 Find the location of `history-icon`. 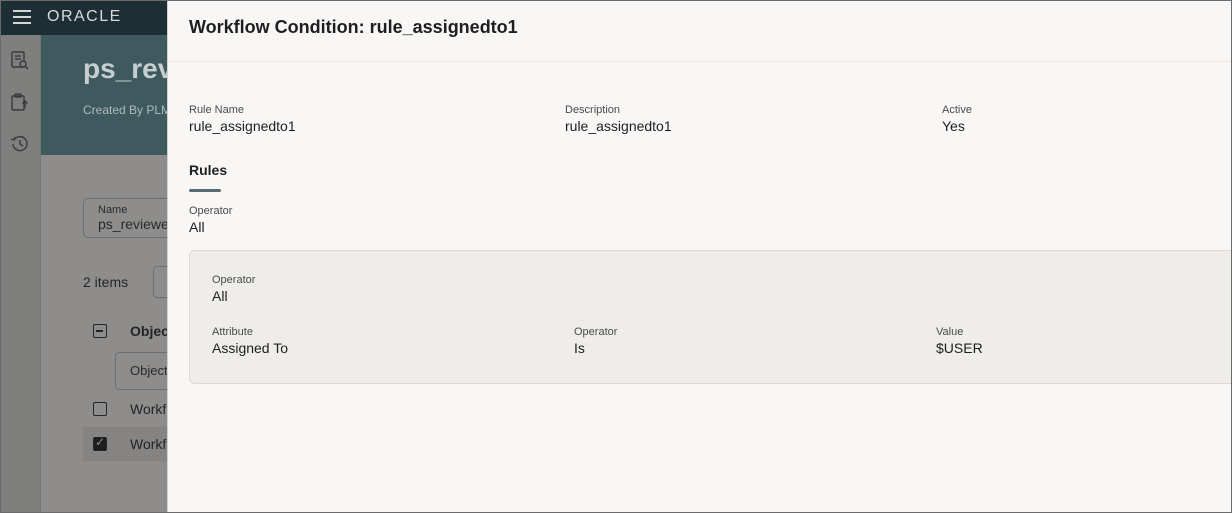

history-icon is located at coordinates (20, 144).